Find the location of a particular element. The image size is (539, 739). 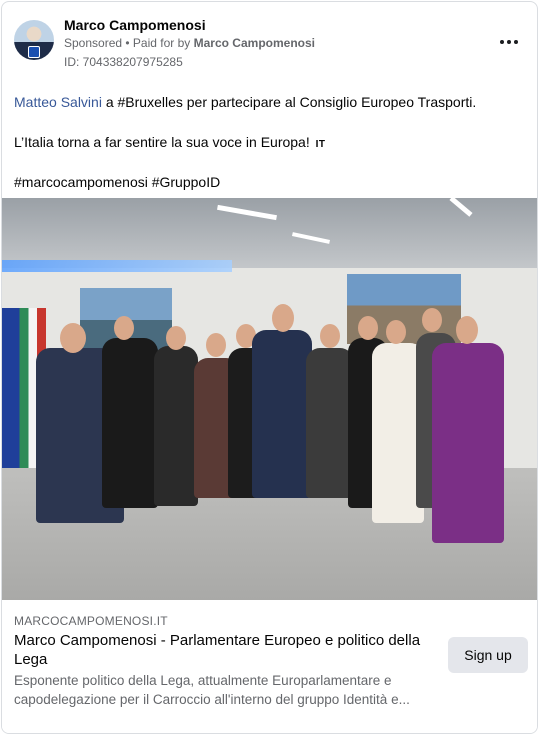

sign-up-button: Sign up is located at coordinates (488, 655).